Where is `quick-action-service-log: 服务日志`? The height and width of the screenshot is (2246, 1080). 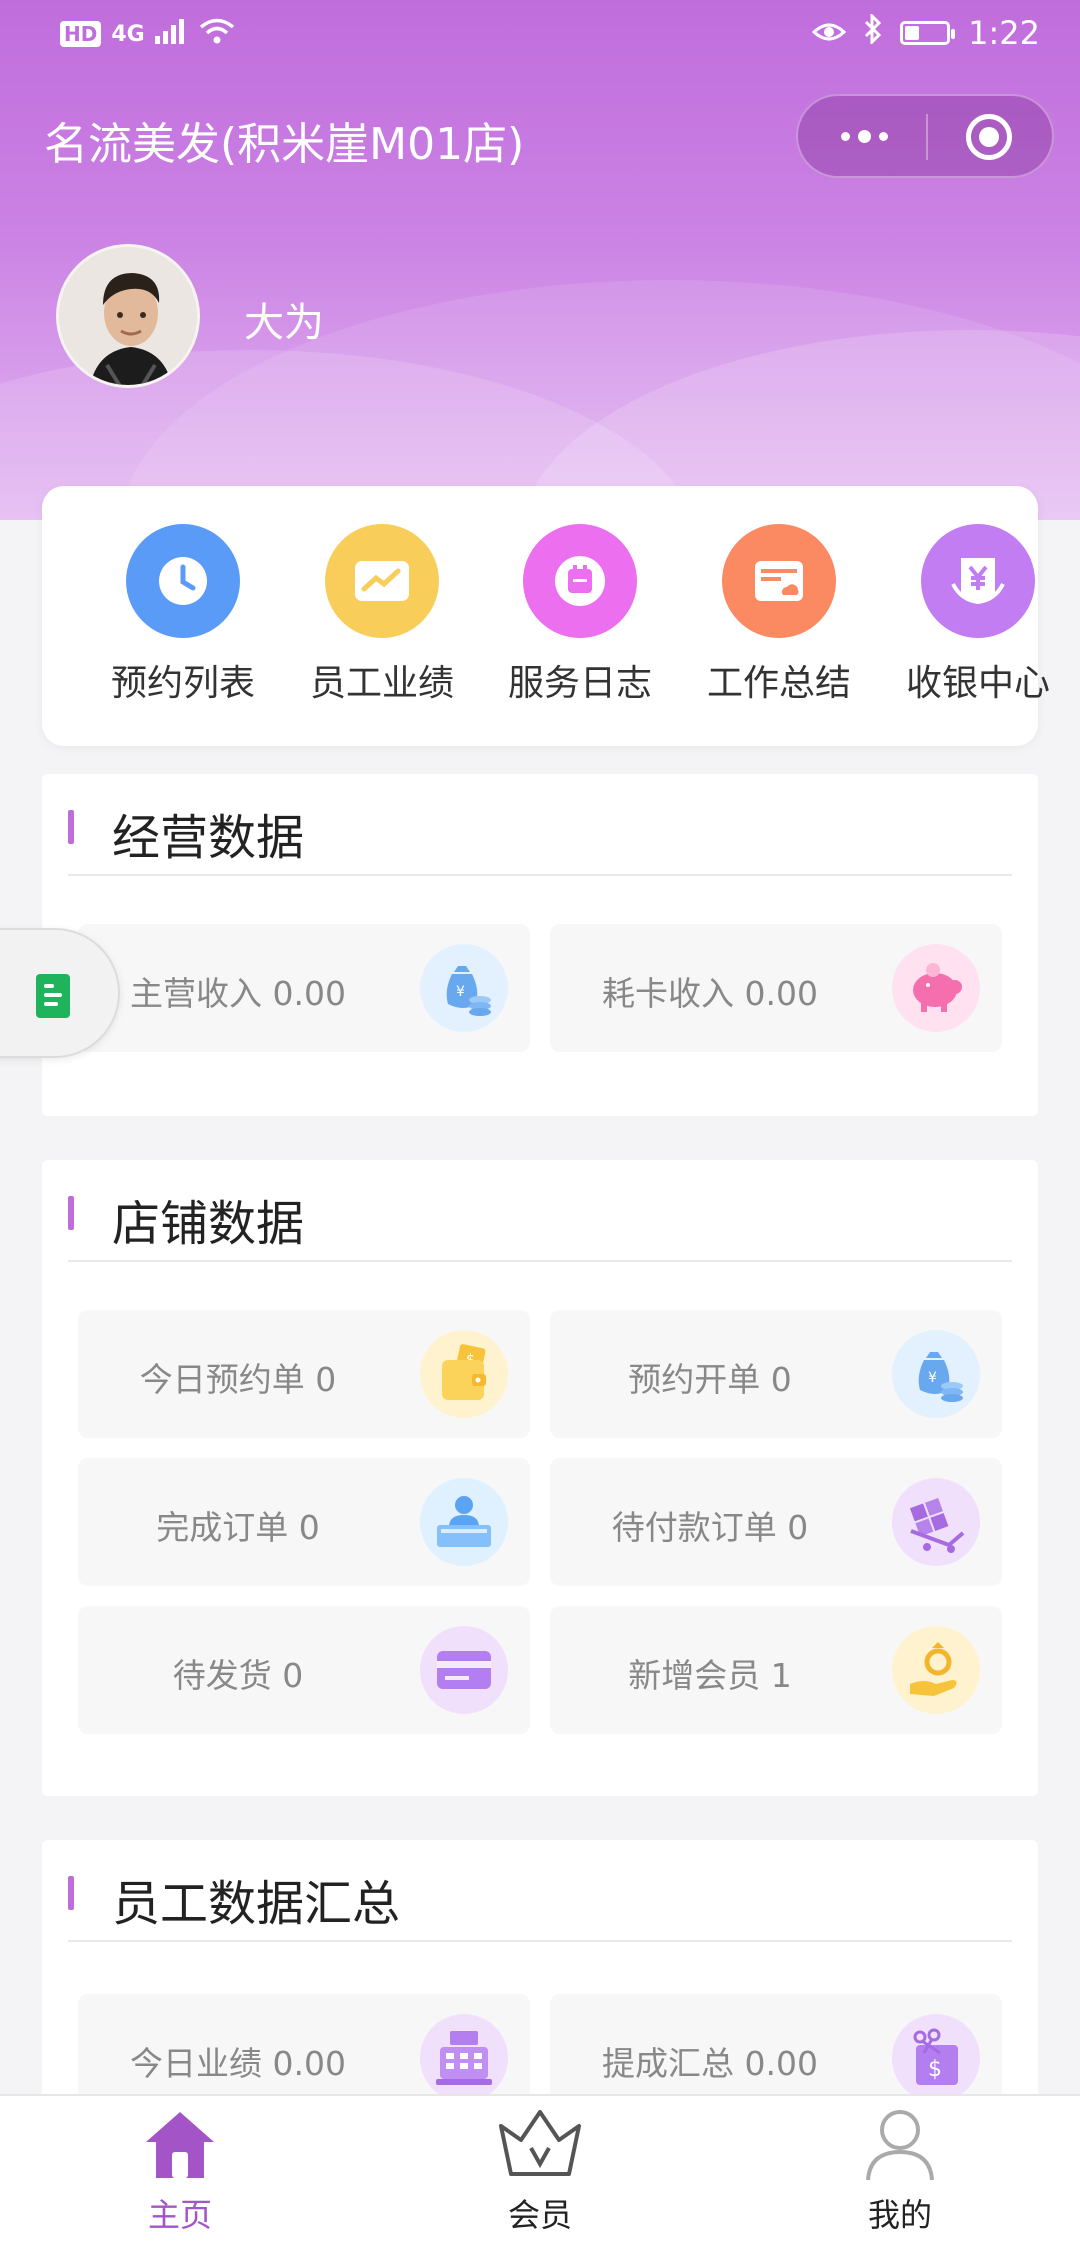
quick-action-service-log: 服务日志 is located at coordinates (580, 615).